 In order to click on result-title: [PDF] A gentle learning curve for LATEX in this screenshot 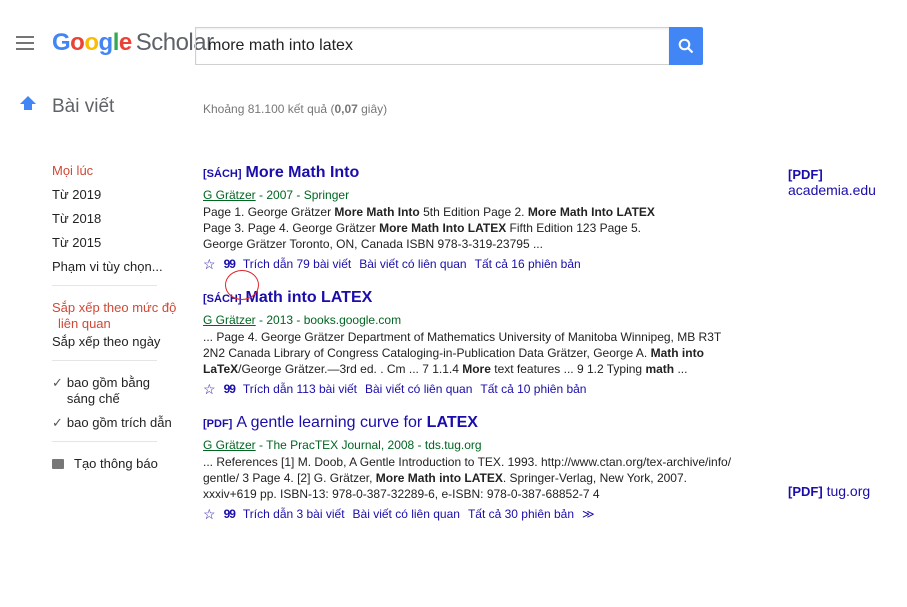, I will do `click(473, 423)`.